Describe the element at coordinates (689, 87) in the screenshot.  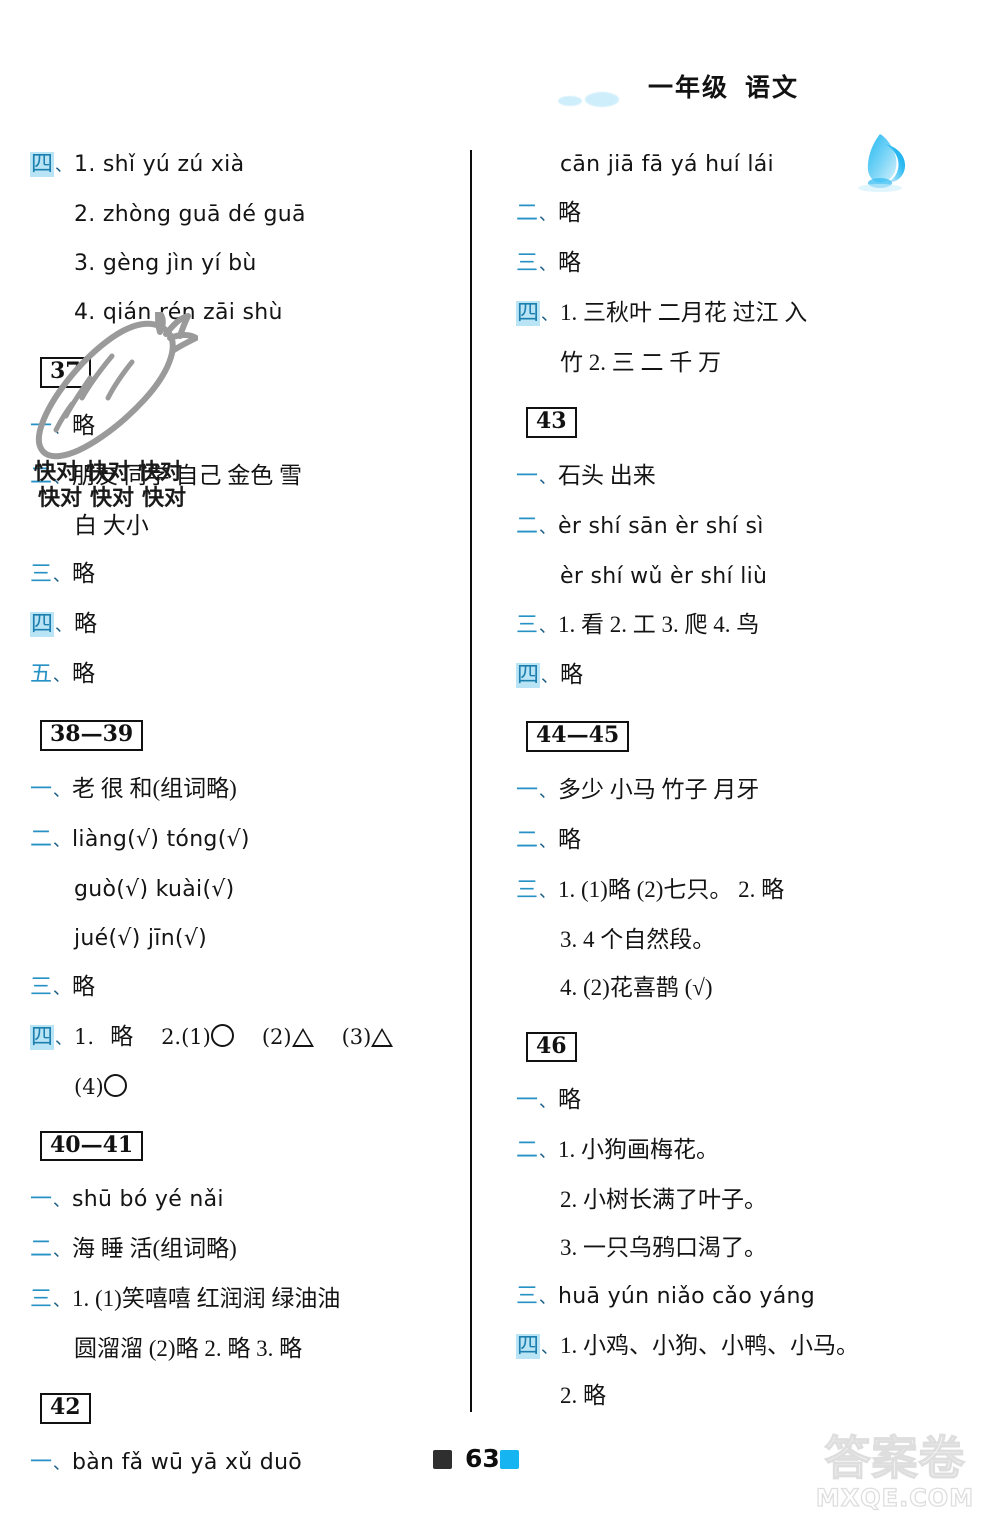
I see `header-grade: 一年级` at that location.